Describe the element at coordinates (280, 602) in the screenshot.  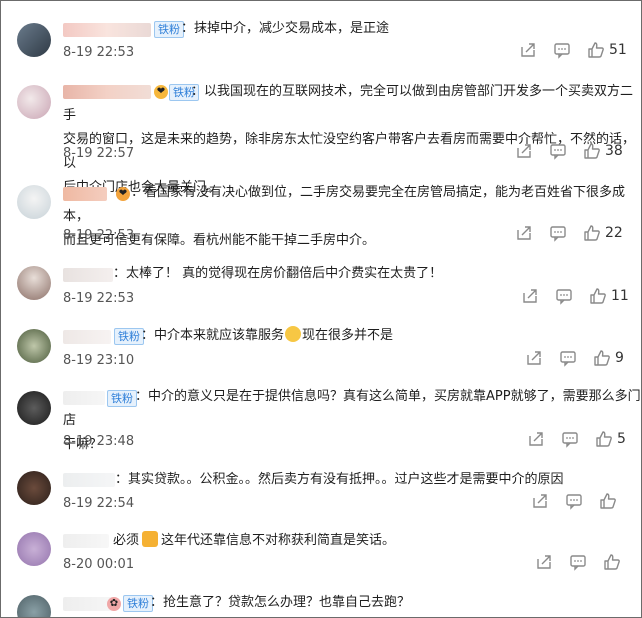
I see `comment-text: ：抢生意了？贷款怎么办理？也靠自己去跑？` at that location.